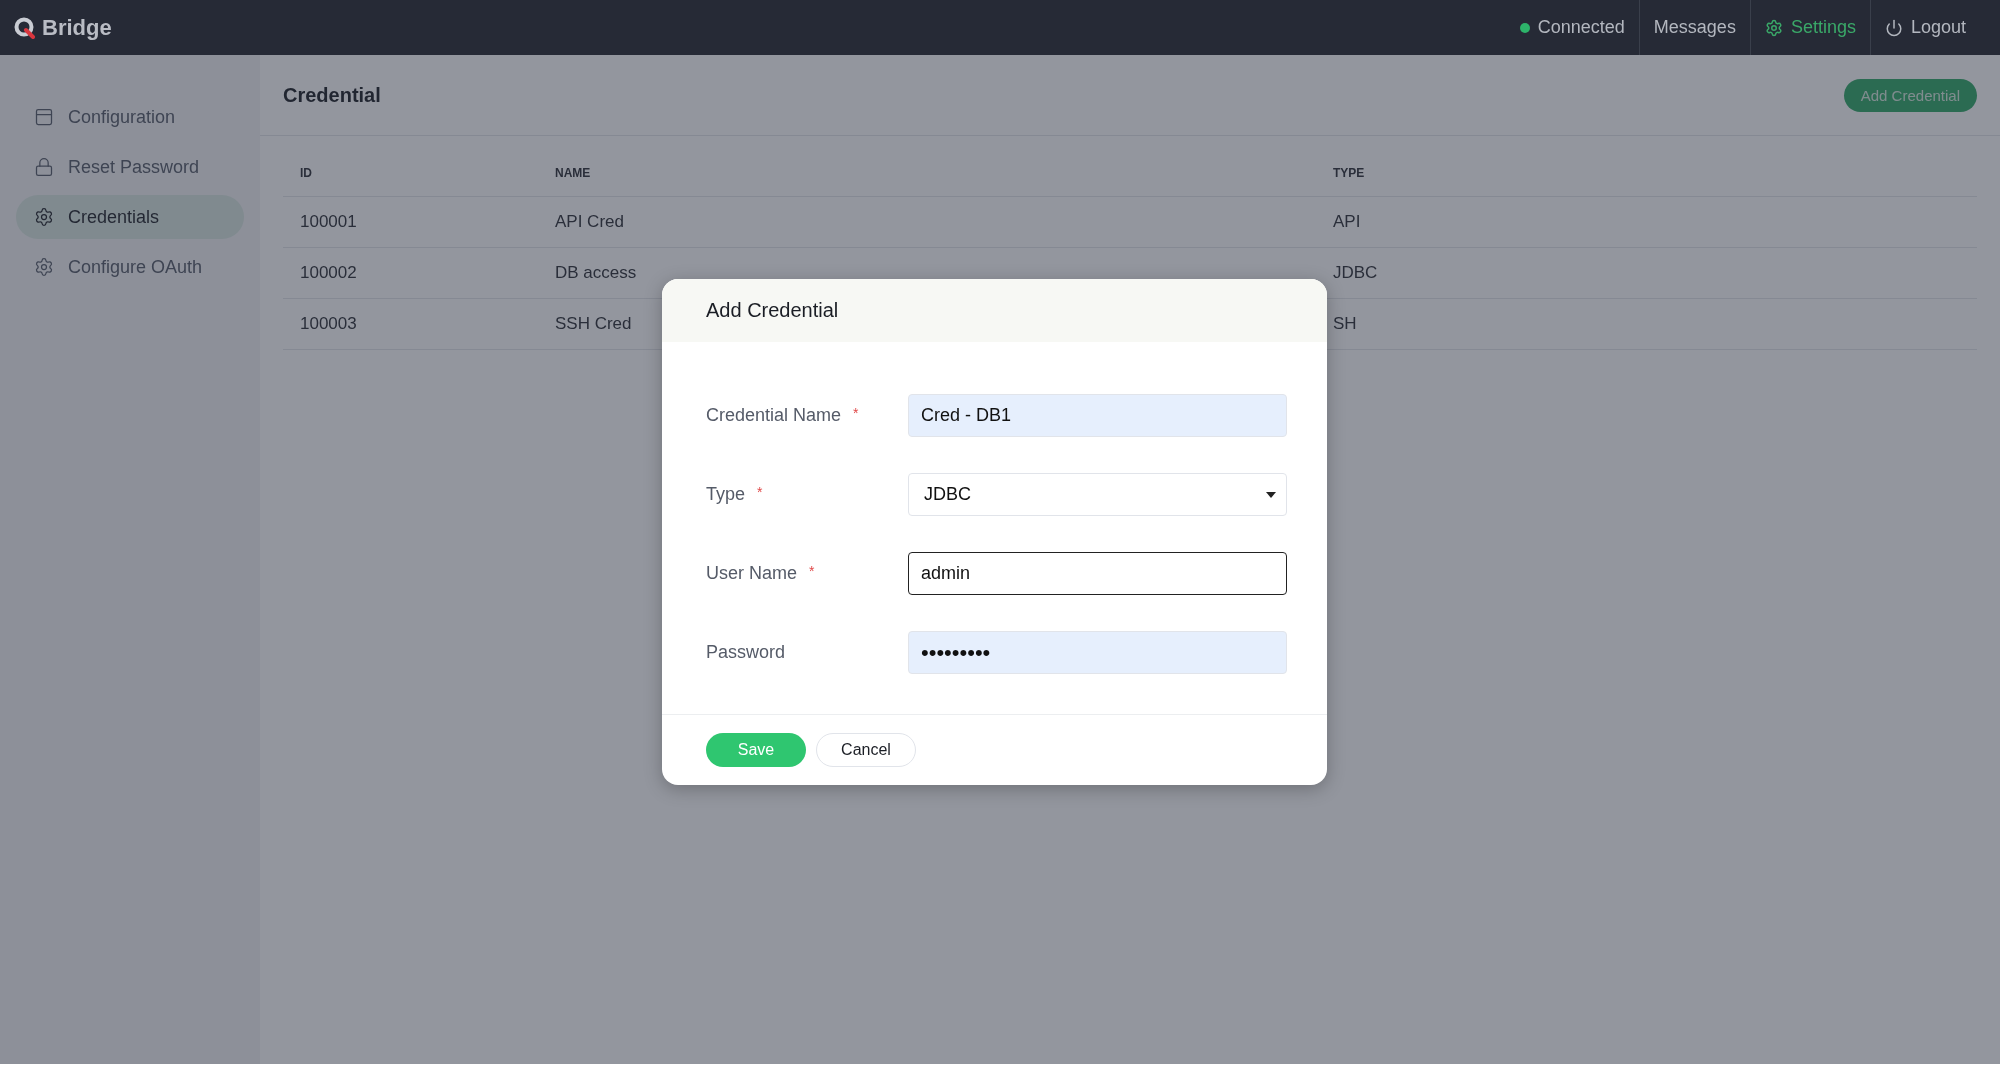  What do you see at coordinates (1572, 27) in the screenshot?
I see `nav-link: Connected` at bounding box center [1572, 27].